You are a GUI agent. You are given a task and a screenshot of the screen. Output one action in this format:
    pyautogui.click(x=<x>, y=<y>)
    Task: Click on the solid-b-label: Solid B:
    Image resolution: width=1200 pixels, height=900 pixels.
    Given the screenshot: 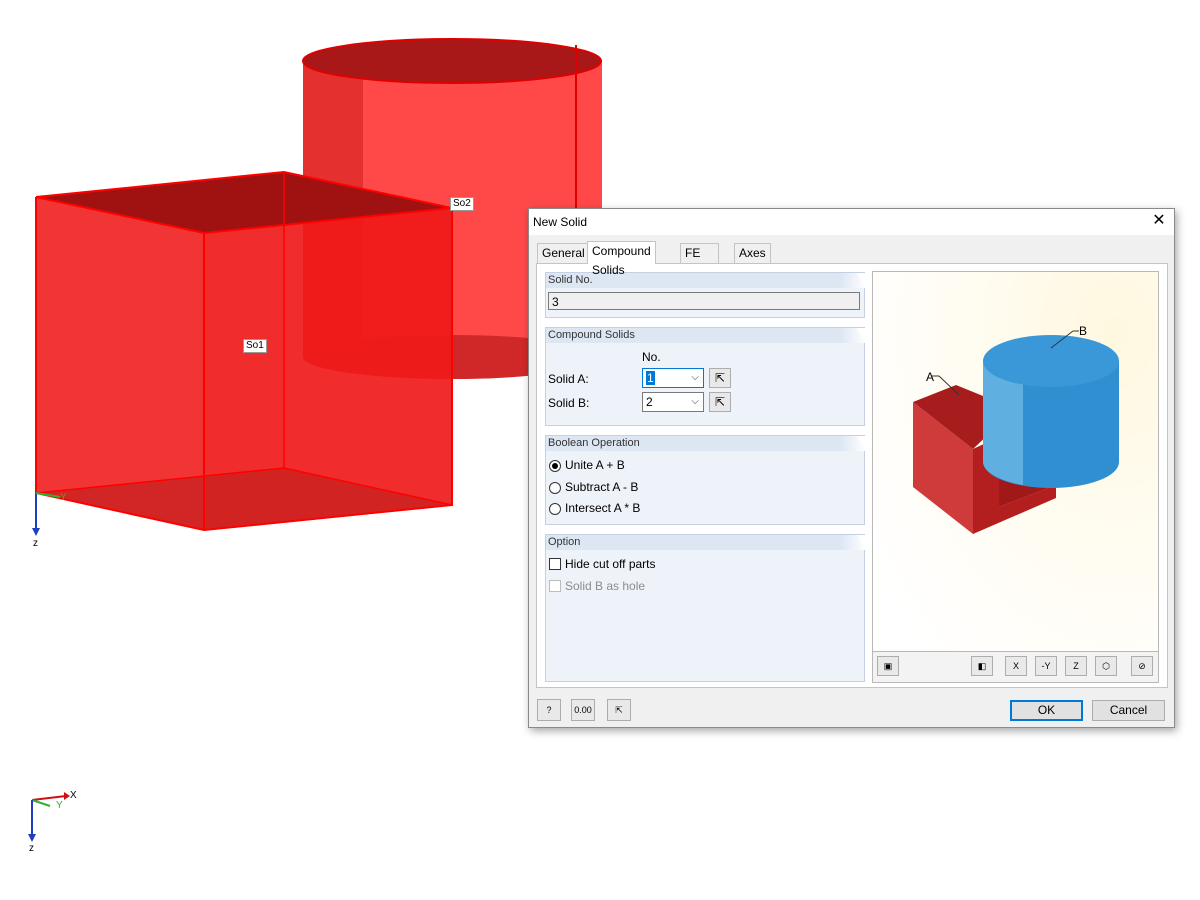 What is the action you would take?
    pyautogui.click(x=569, y=403)
    